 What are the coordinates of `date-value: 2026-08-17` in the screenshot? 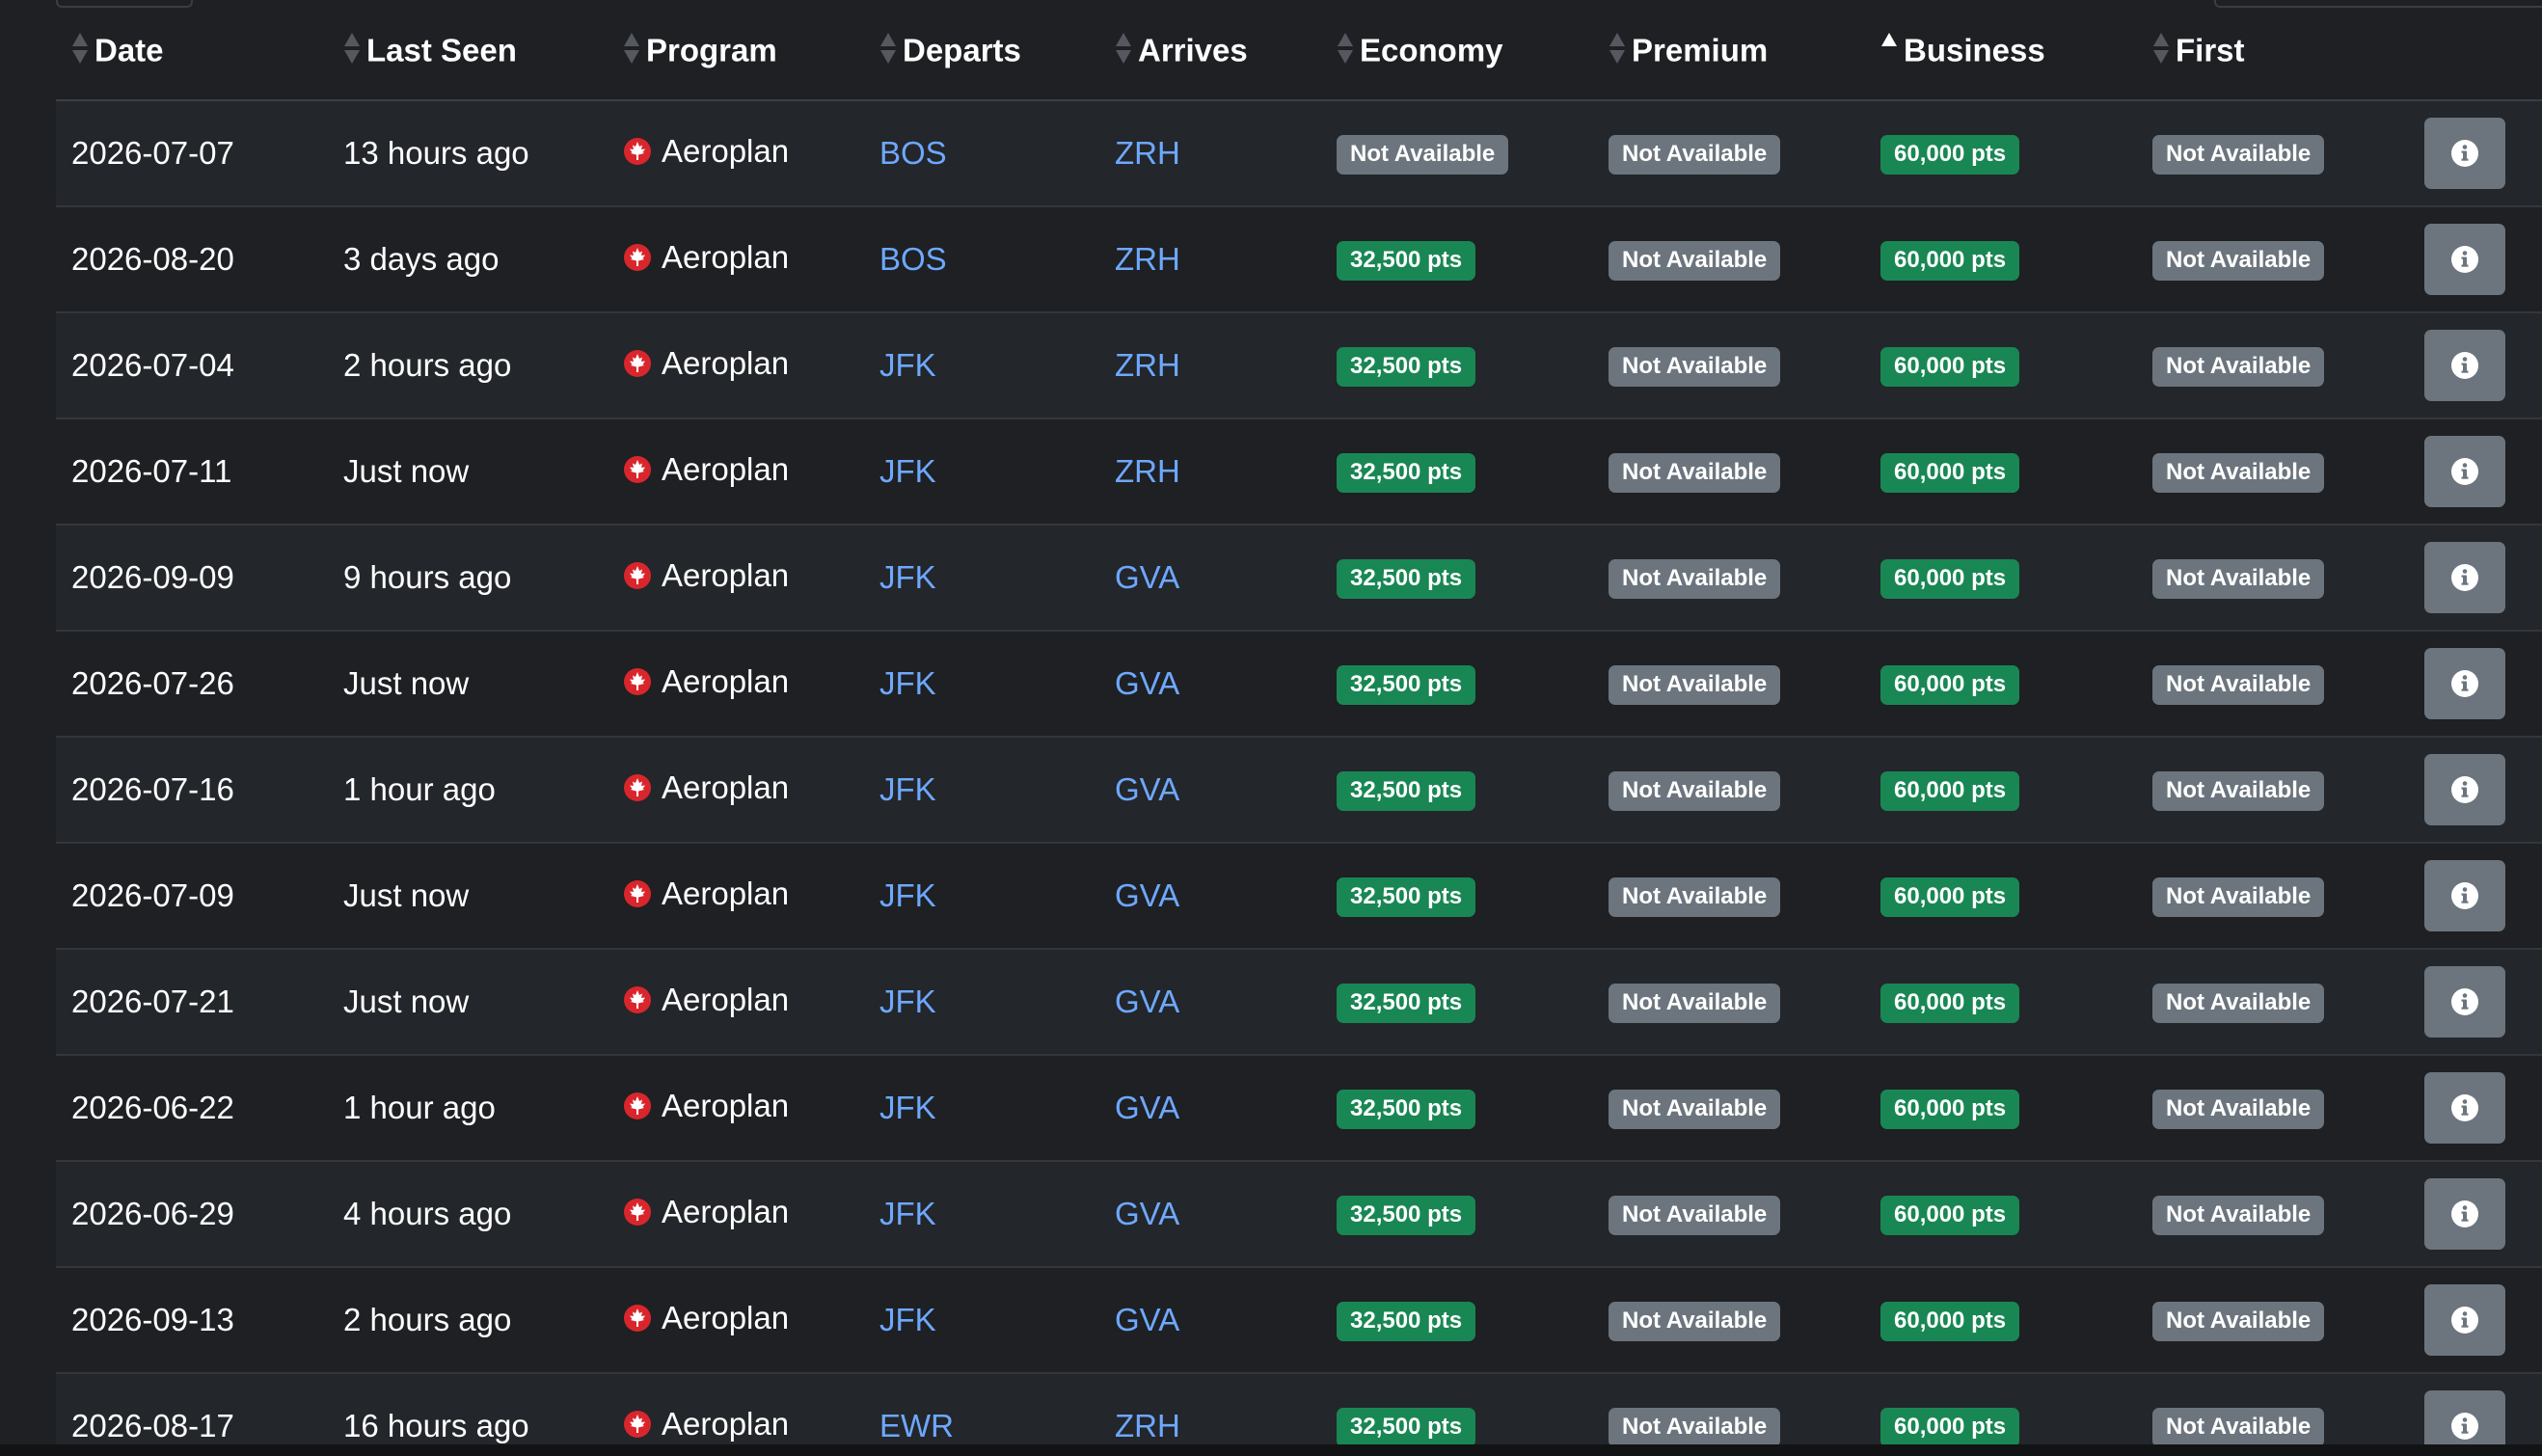 It's located at (152, 1425).